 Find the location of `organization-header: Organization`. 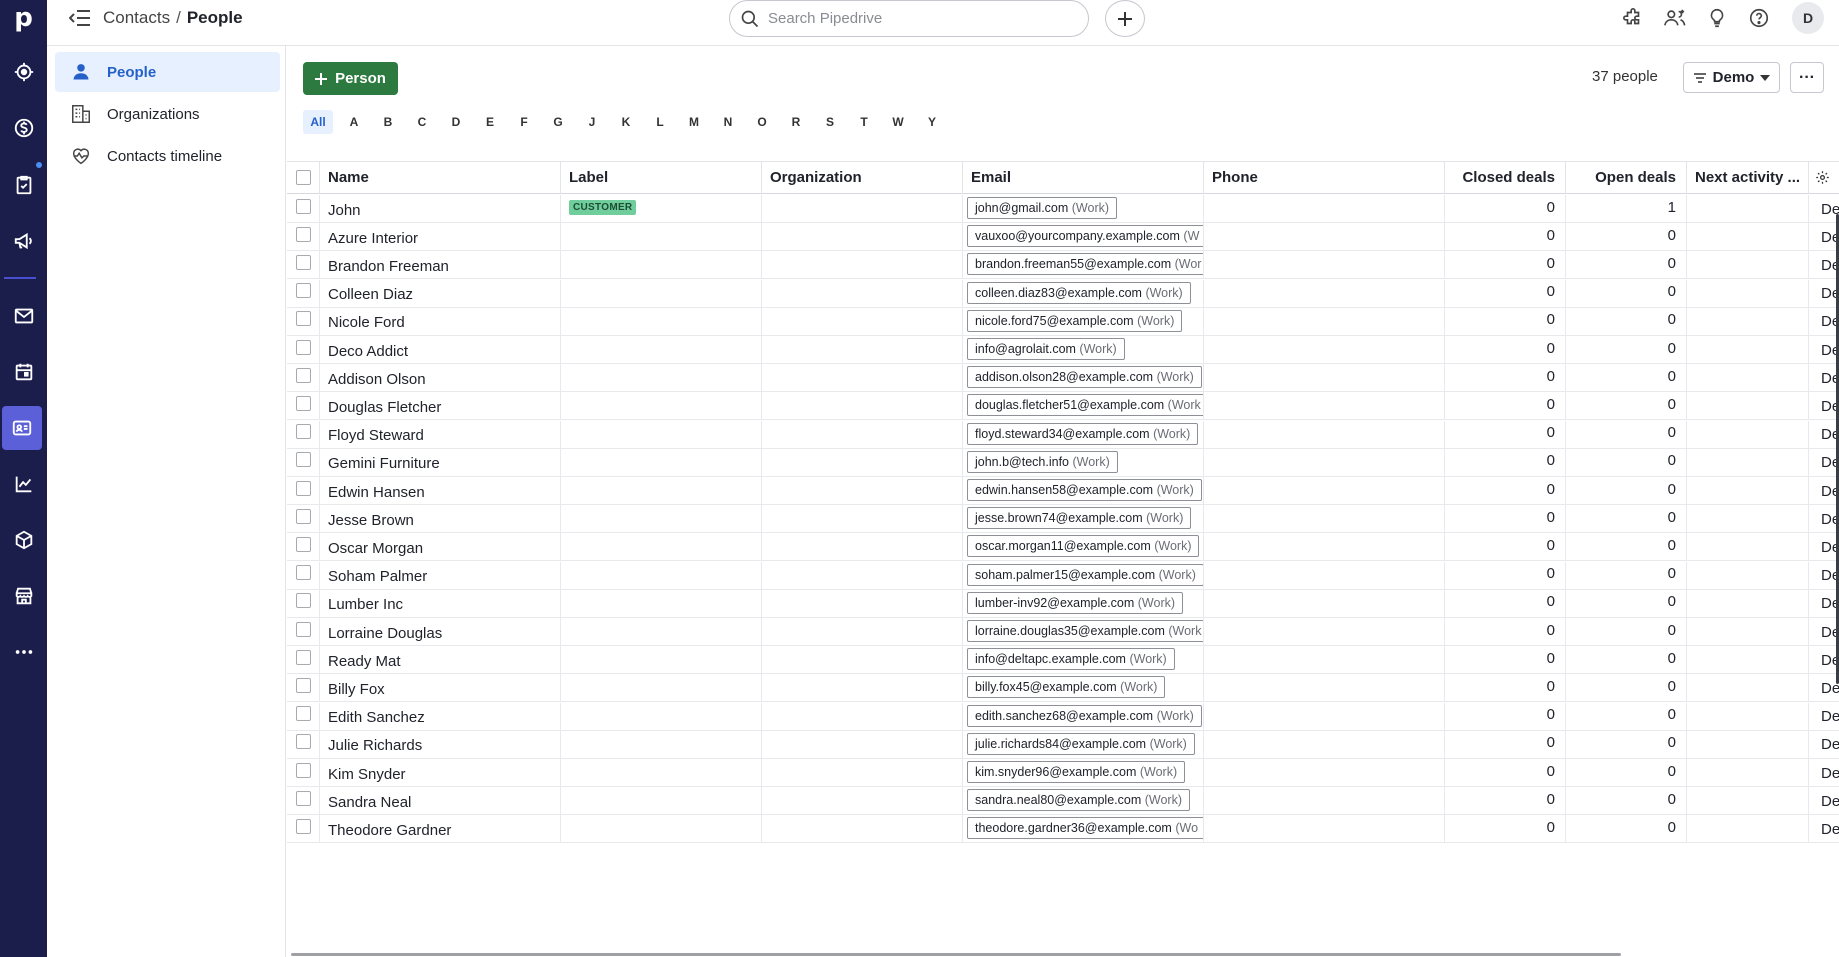

organization-header: Organization is located at coordinates (862, 177).